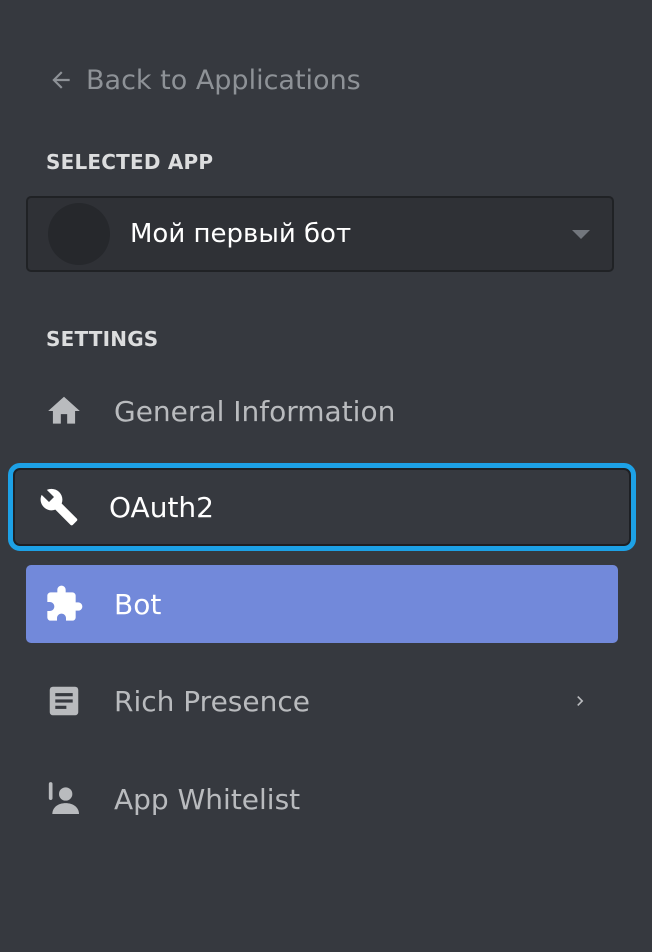  I want to click on arrow-left-icon, so click(61, 80).